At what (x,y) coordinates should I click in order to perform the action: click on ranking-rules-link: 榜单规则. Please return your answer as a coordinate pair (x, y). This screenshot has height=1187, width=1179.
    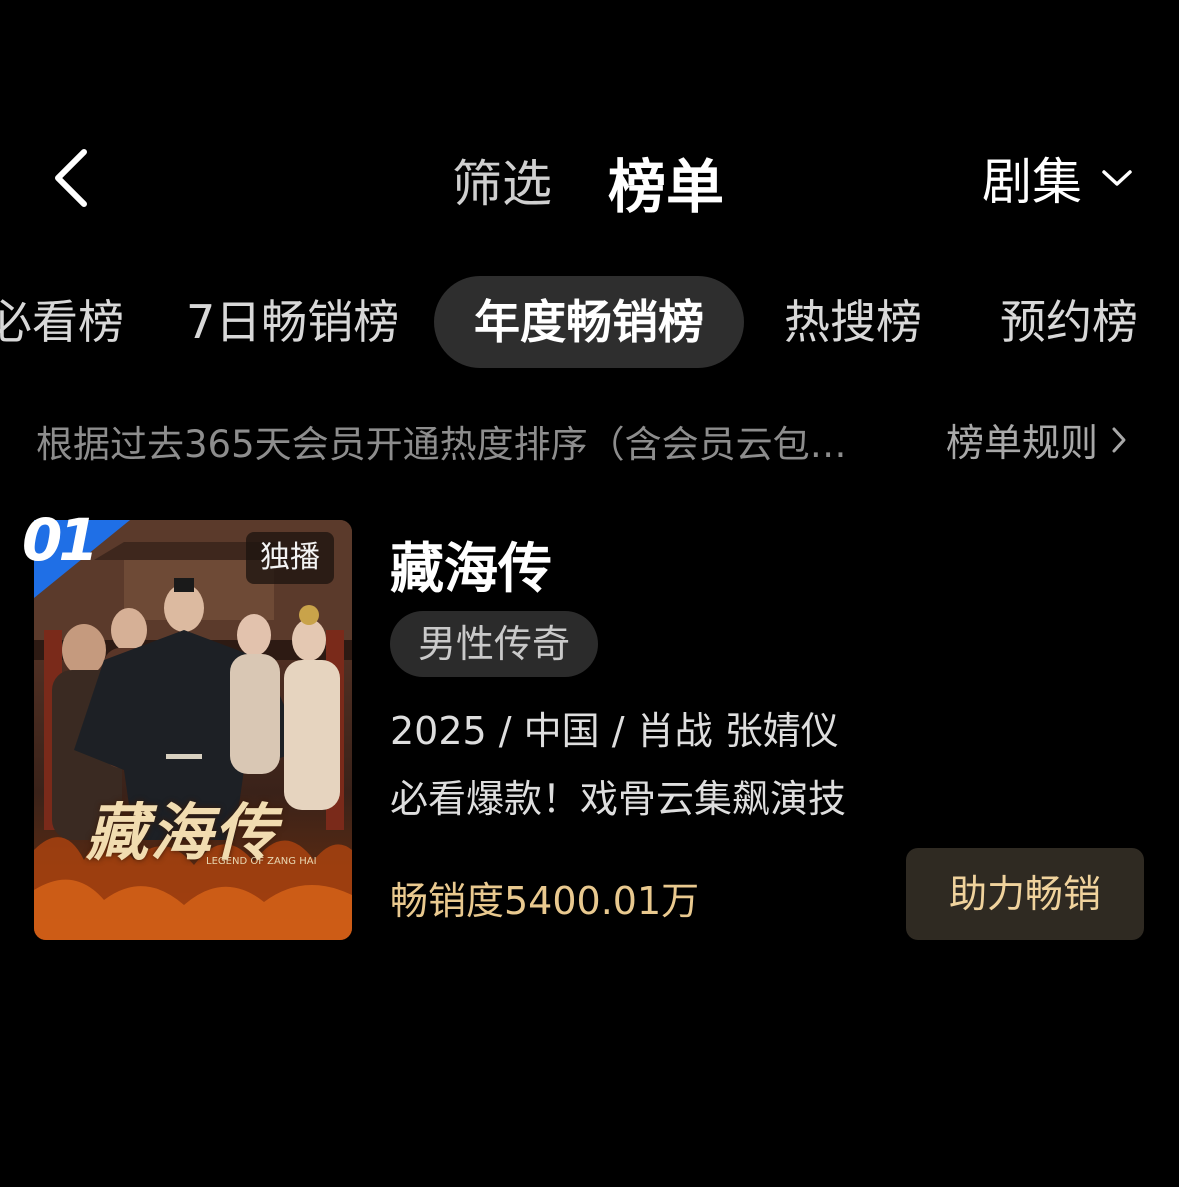
    Looking at the image, I should click on (1037, 439).